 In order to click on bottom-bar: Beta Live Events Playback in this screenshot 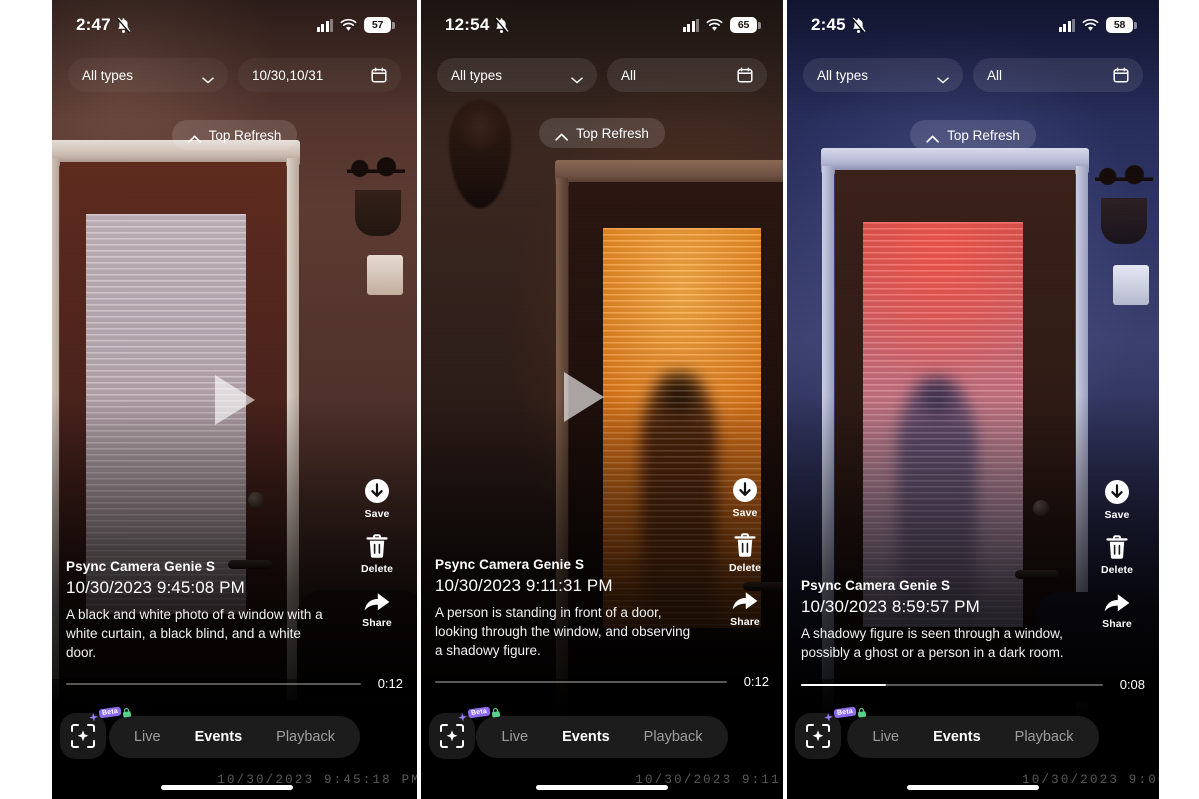, I will do `click(602, 734)`.